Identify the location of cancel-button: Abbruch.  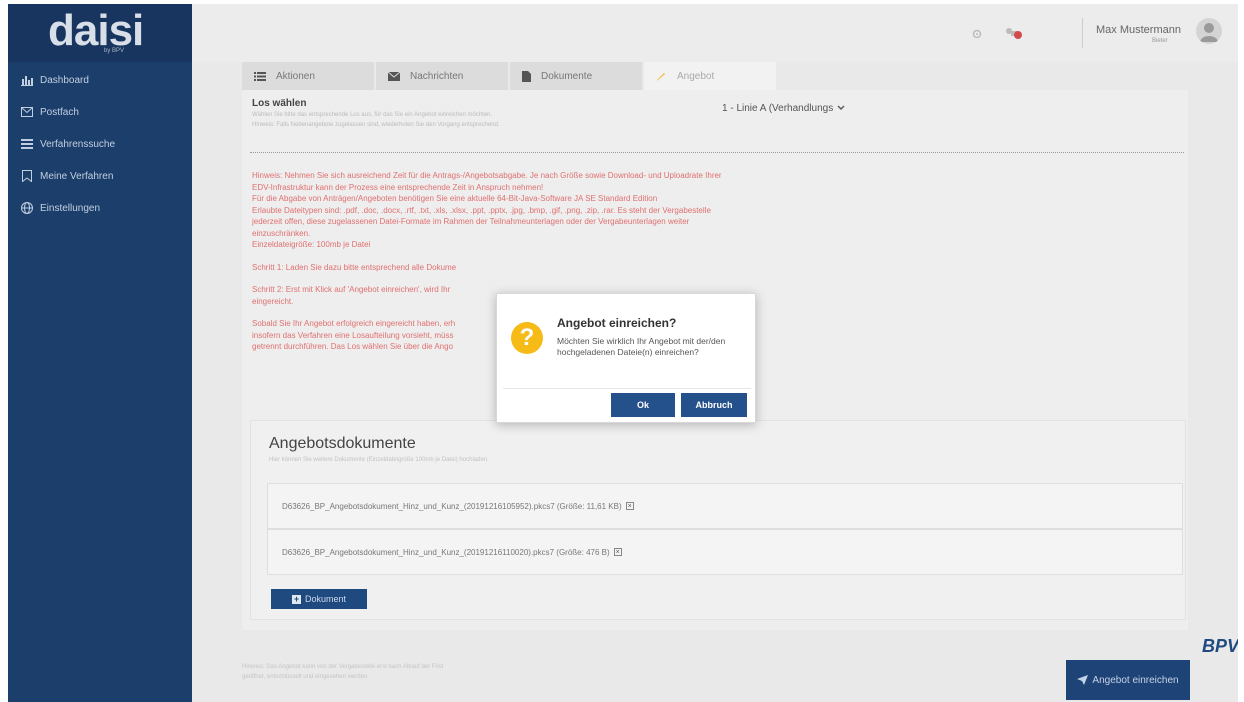
(714, 405).